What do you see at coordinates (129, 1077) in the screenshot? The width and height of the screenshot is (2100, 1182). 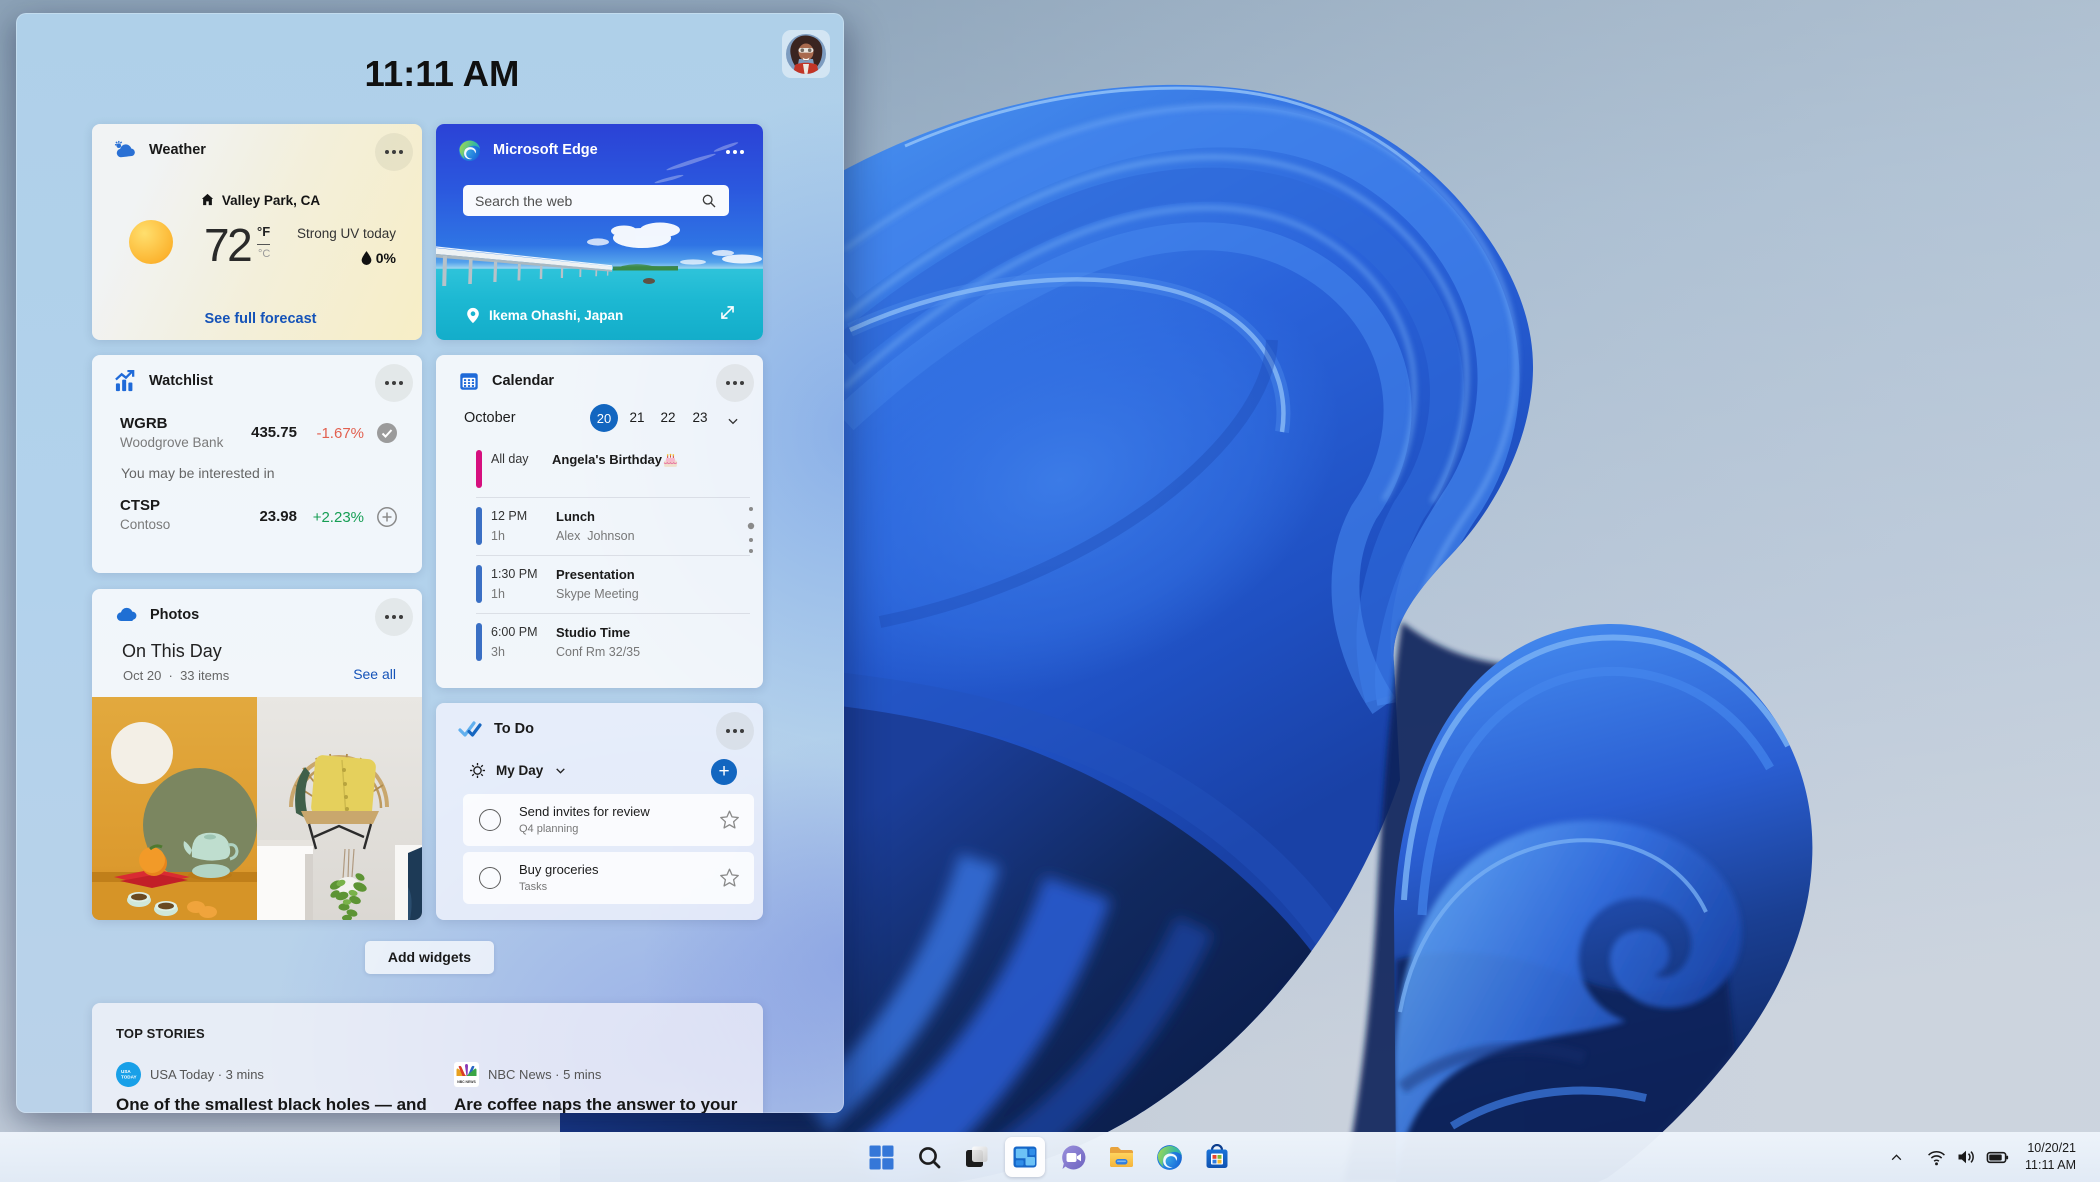 I see `svg-text: TODAY` at bounding box center [129, 1077].